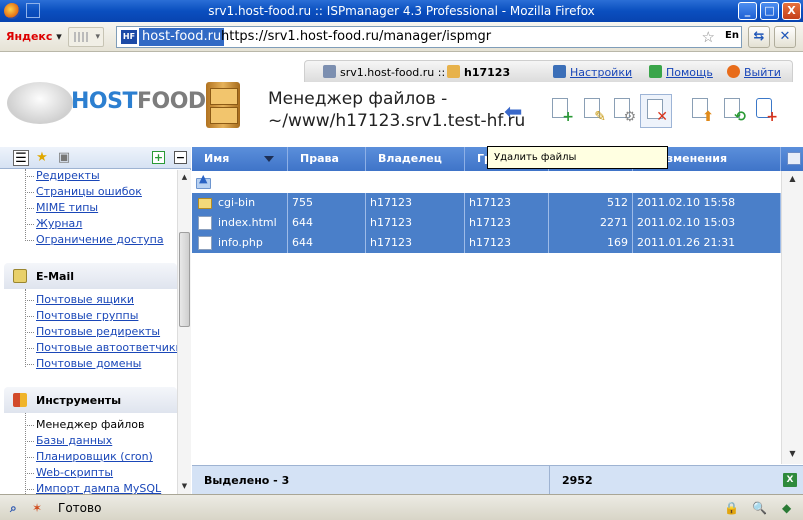 This screenshot has width=803, height=520. Describe the element at coordinates (591, 223) in the screenshot. I see `cell-size: 2271` at that location.